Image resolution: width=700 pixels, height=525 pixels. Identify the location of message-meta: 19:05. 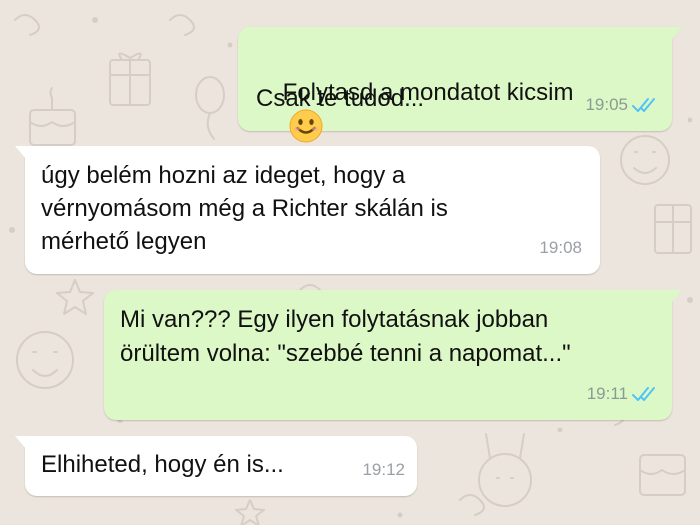
(621, 105).